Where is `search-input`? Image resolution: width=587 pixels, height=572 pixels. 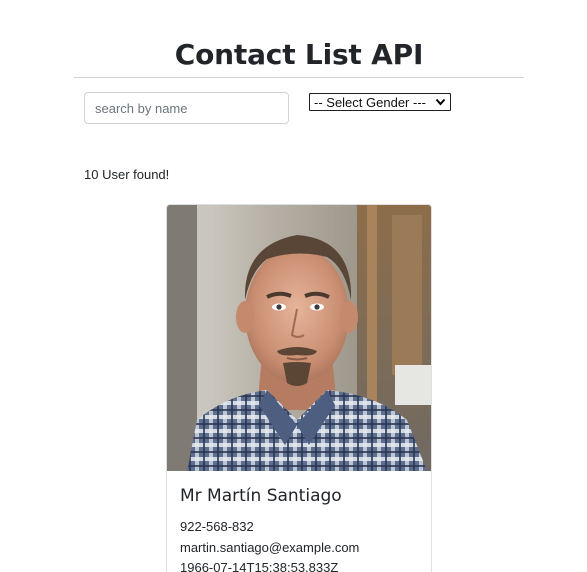
search-input is located at coordinates (186, 108).